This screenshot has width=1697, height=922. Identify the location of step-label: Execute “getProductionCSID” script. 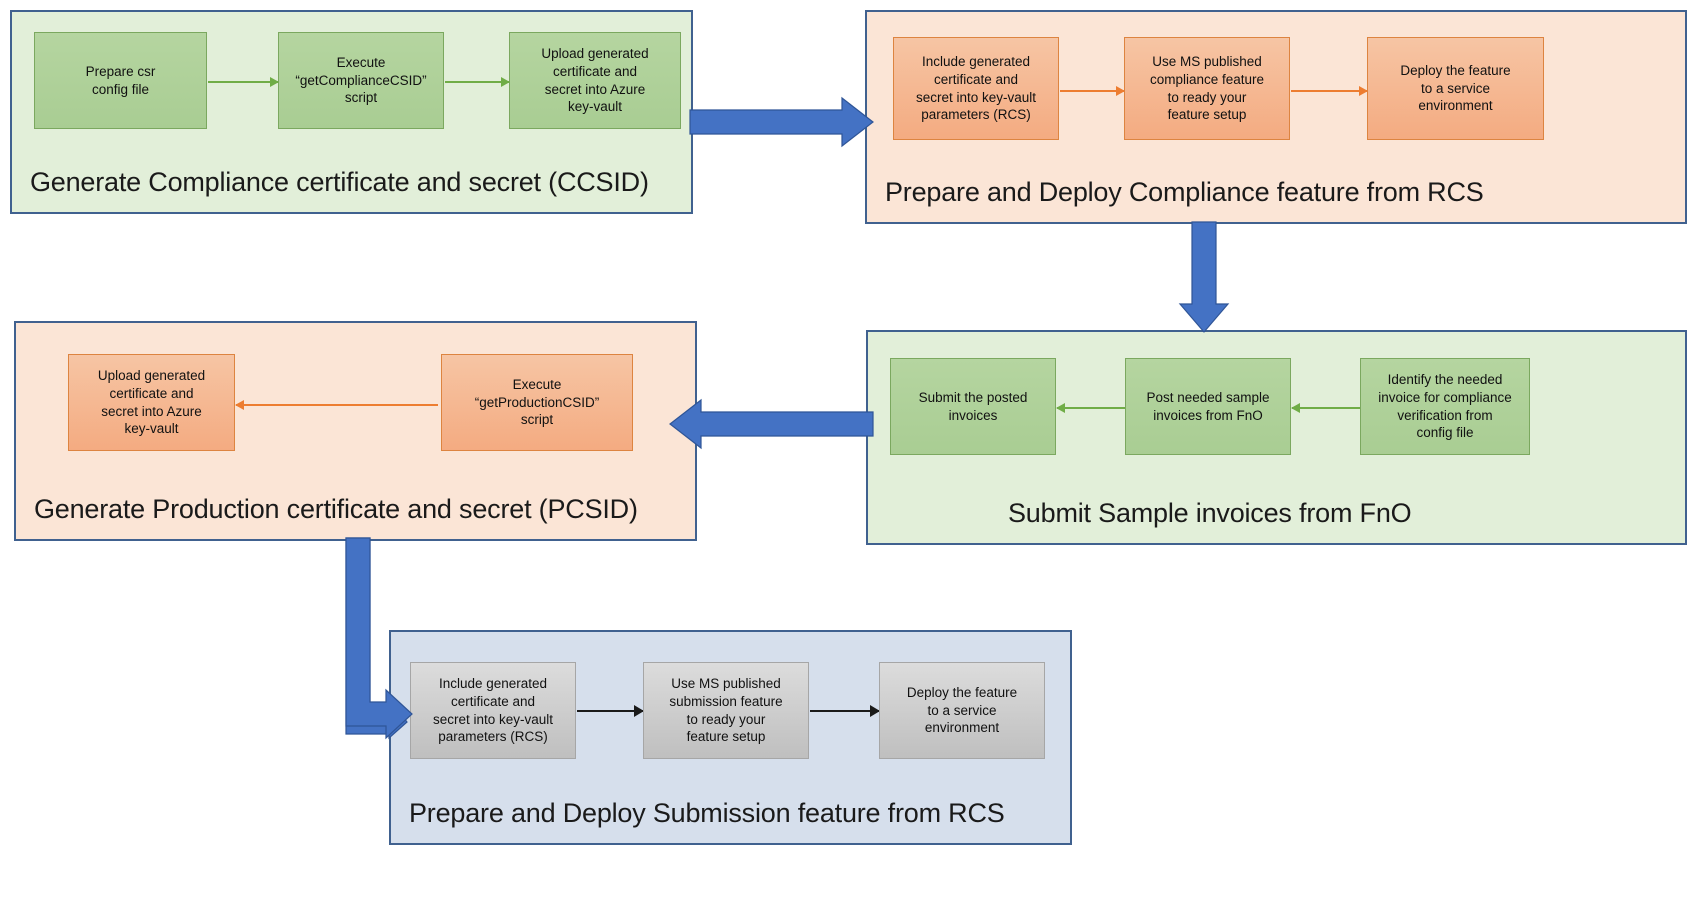
(537, 402).